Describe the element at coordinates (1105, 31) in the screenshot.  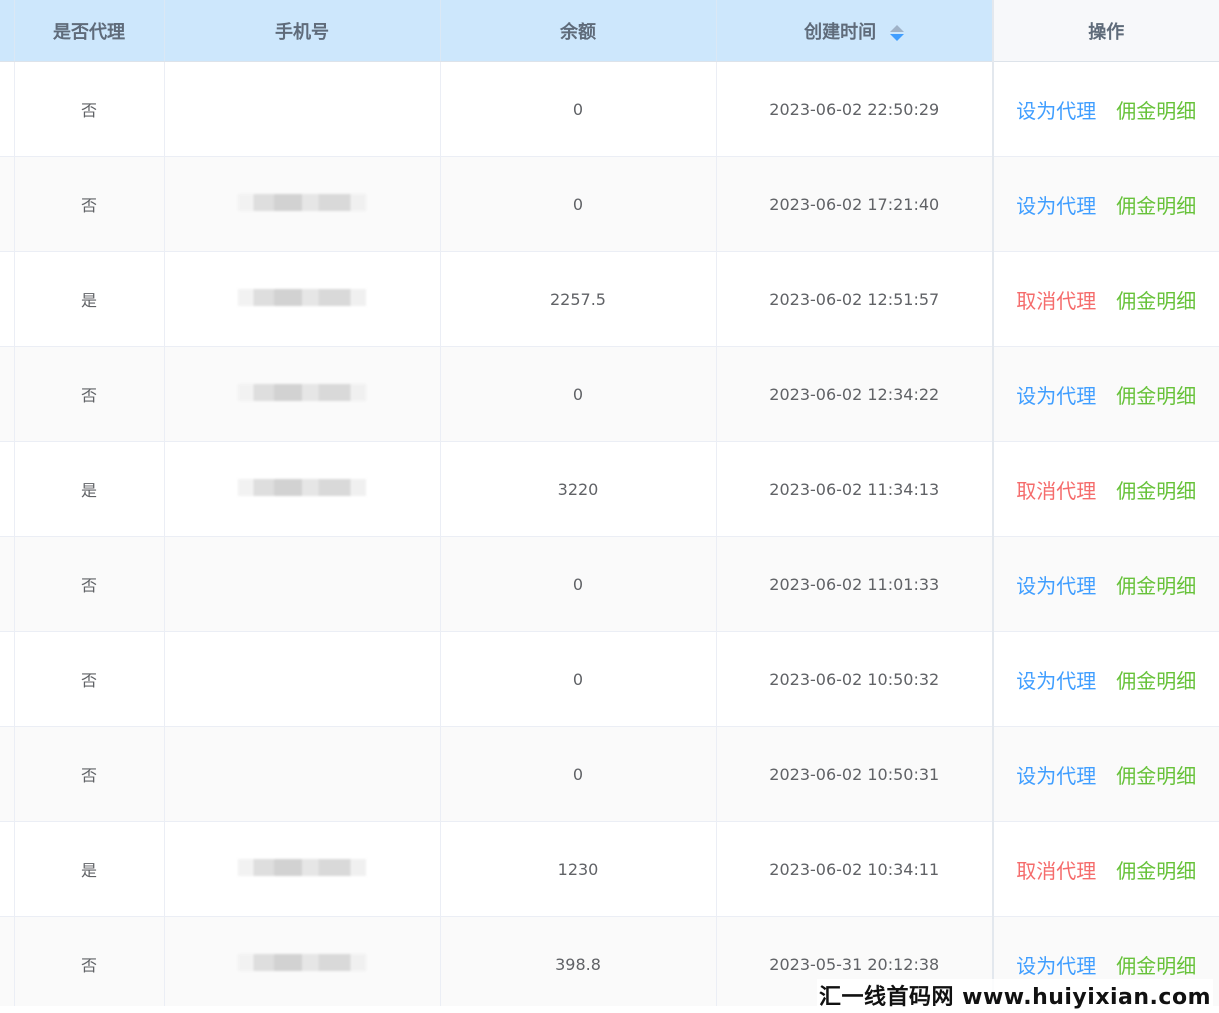
I see `header-actions: 操作` at that location.